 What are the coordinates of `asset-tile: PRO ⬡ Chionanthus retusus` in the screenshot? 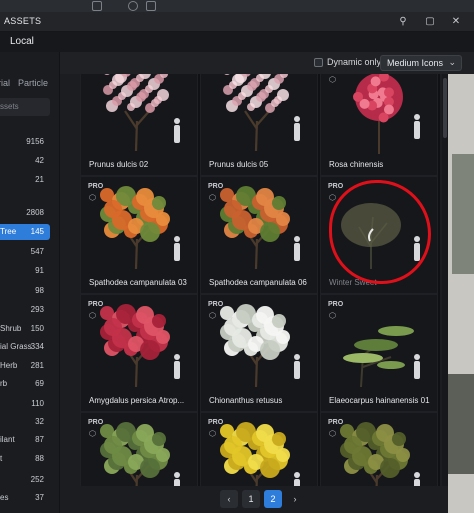 It's located at (259, 353).